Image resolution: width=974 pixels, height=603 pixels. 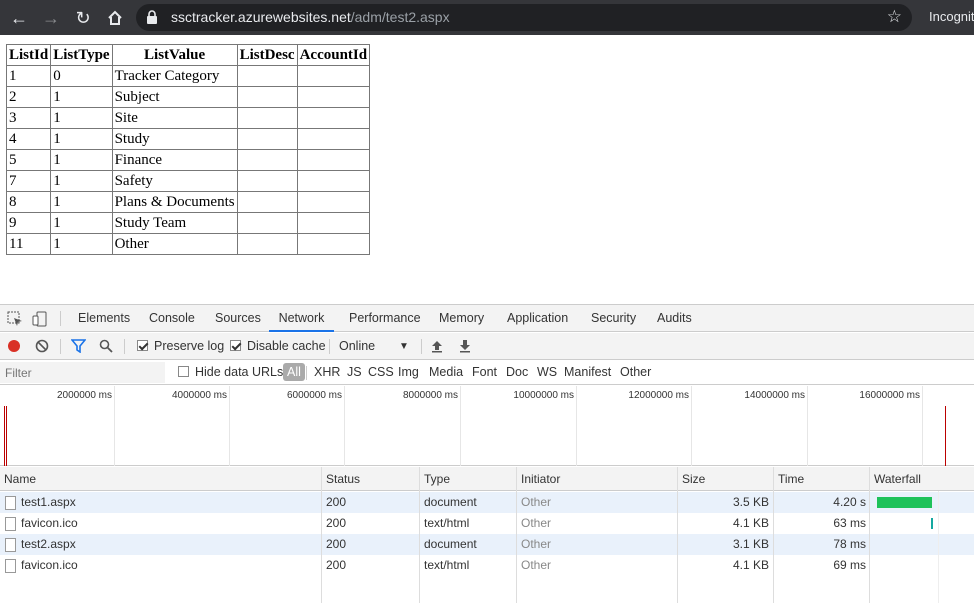 What do you see at coordinates (849, 502) in the screenshot?
I see `request-time: 4.20 s` at bounding box center [849, 502].